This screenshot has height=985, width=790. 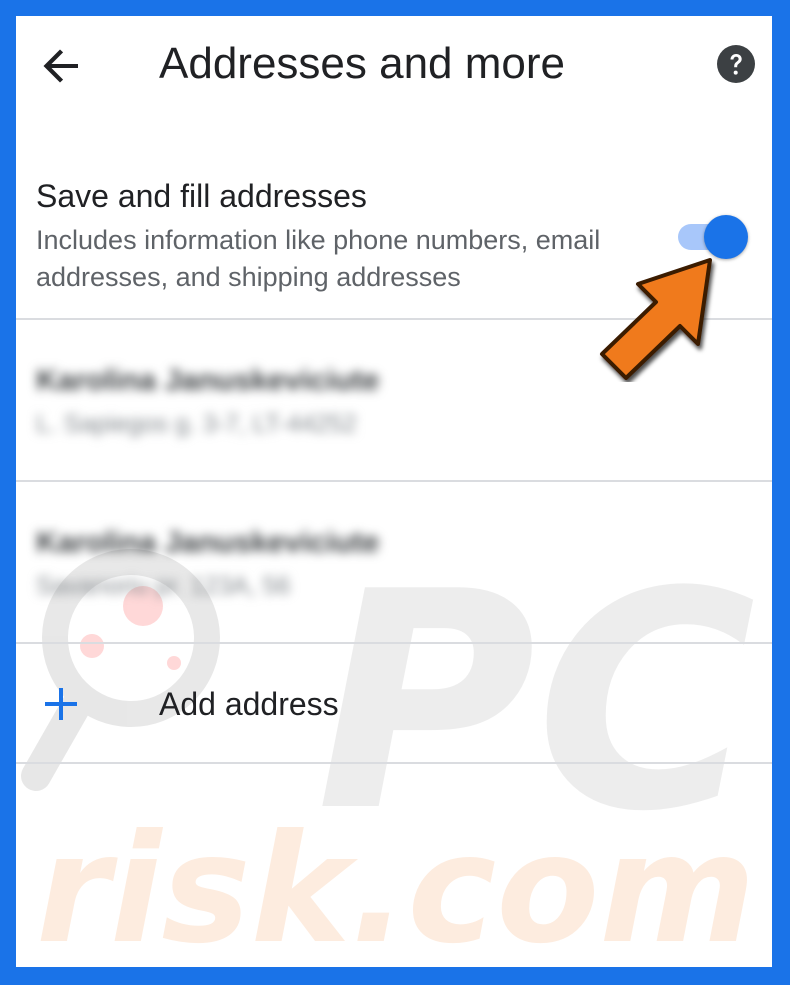 I want to click on address-line: L. Sapiegos g. 3-7, LT-44252, so click(x=196, y=424).